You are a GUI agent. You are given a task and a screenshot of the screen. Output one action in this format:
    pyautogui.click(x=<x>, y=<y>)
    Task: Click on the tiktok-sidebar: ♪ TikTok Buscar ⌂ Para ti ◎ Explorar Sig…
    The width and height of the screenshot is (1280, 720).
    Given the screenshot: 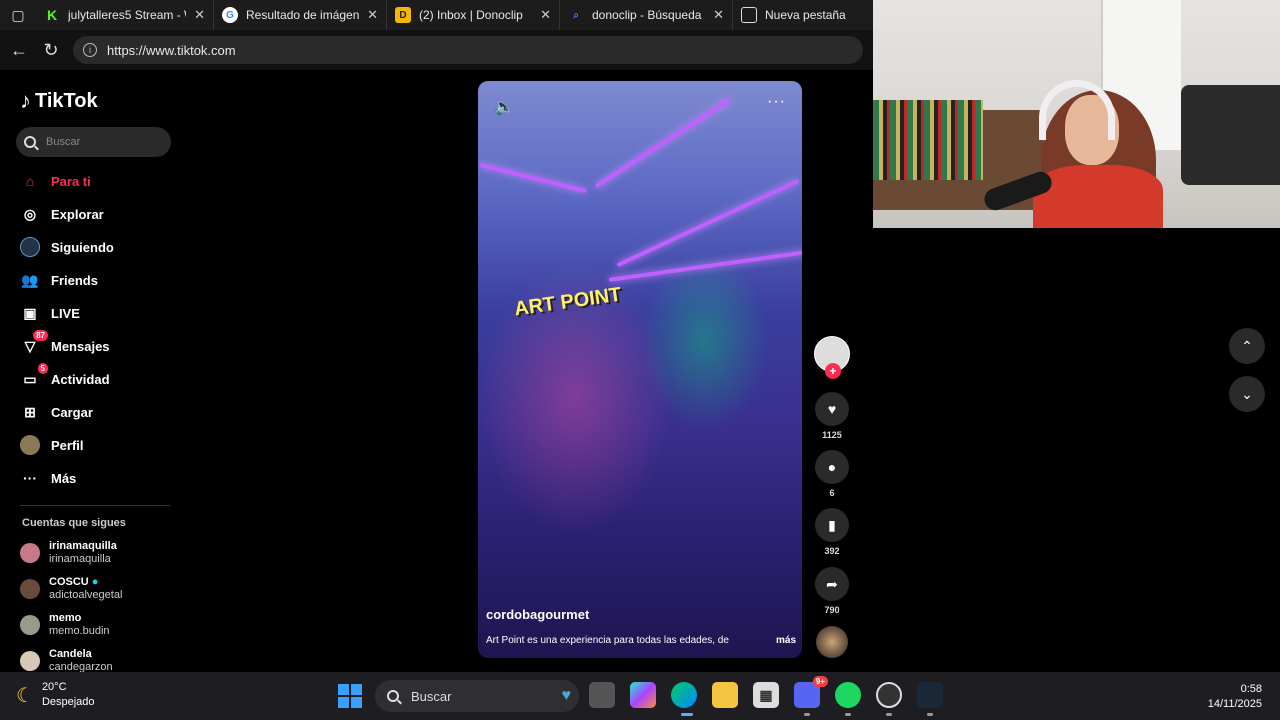 What is the action you would take?
    pyautogui.click(x=94, y=371)
    